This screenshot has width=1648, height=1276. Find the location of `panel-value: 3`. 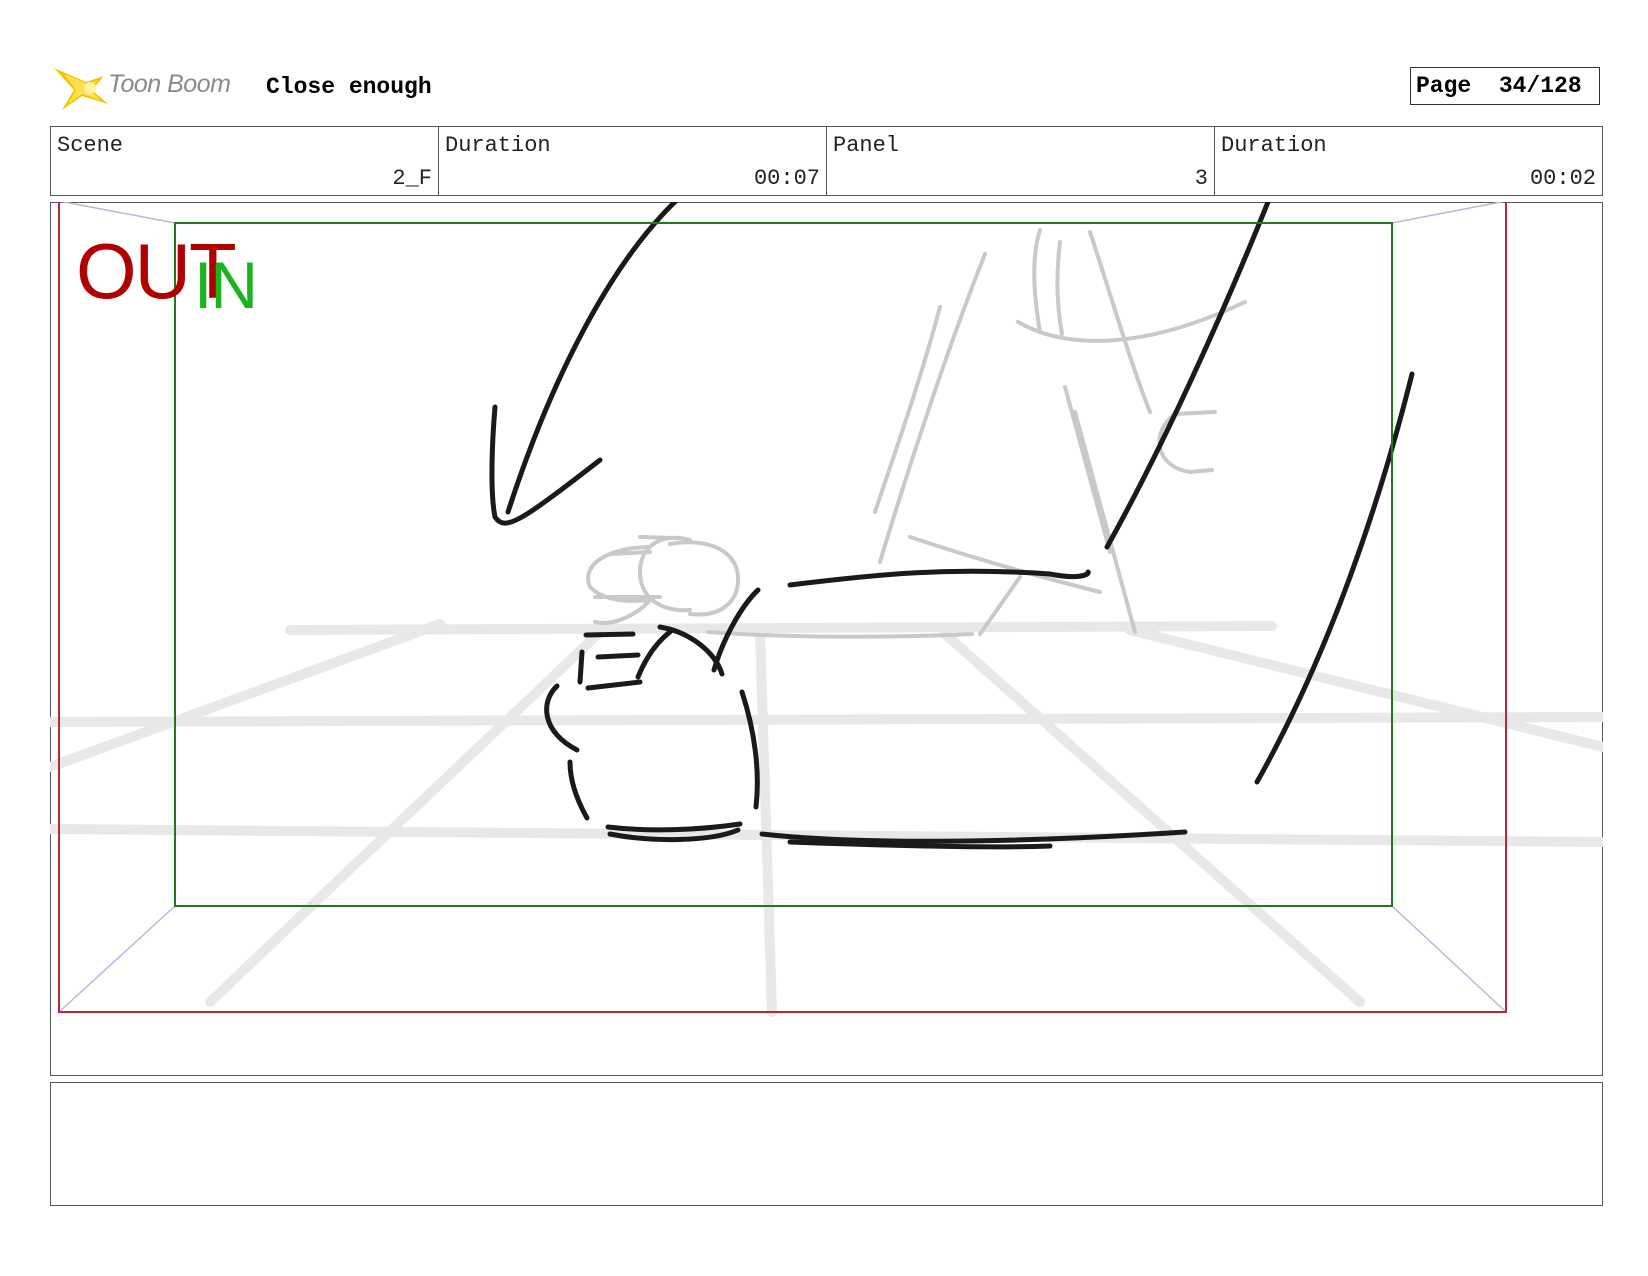

panel-value: 3 is located at coordinates (1201, 178).